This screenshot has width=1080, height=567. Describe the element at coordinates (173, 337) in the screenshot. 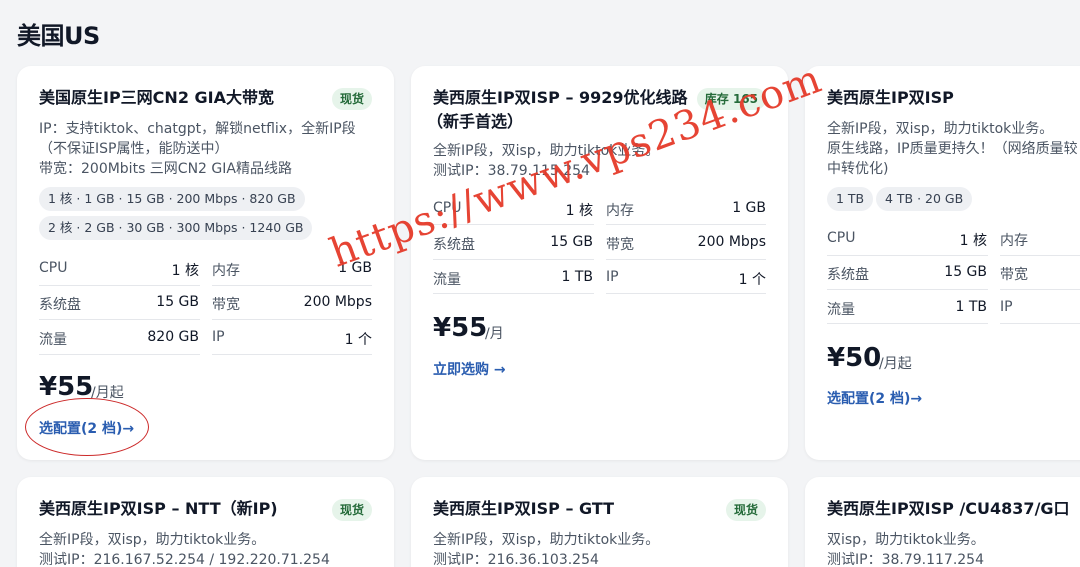

I see `spec-value: 820 GB` at that location.